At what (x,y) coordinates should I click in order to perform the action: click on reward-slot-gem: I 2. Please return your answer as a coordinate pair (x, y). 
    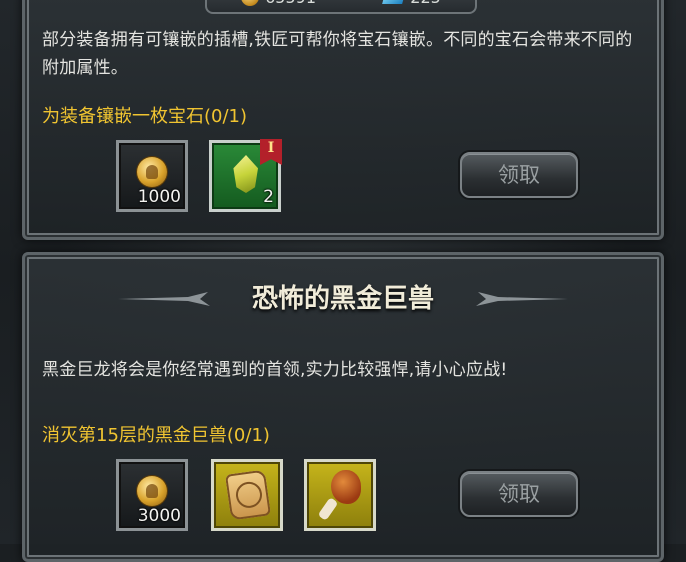
    Looking at the image, I should click on (245, 175).